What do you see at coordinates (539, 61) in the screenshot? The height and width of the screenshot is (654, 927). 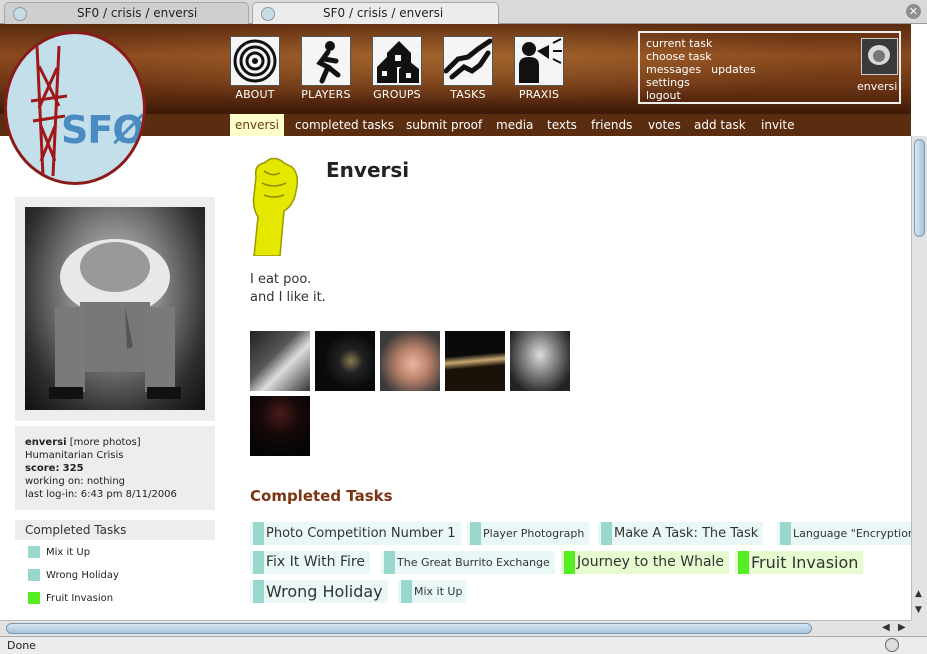 I see `megaphone-icon` at bounding box center [539, 61].